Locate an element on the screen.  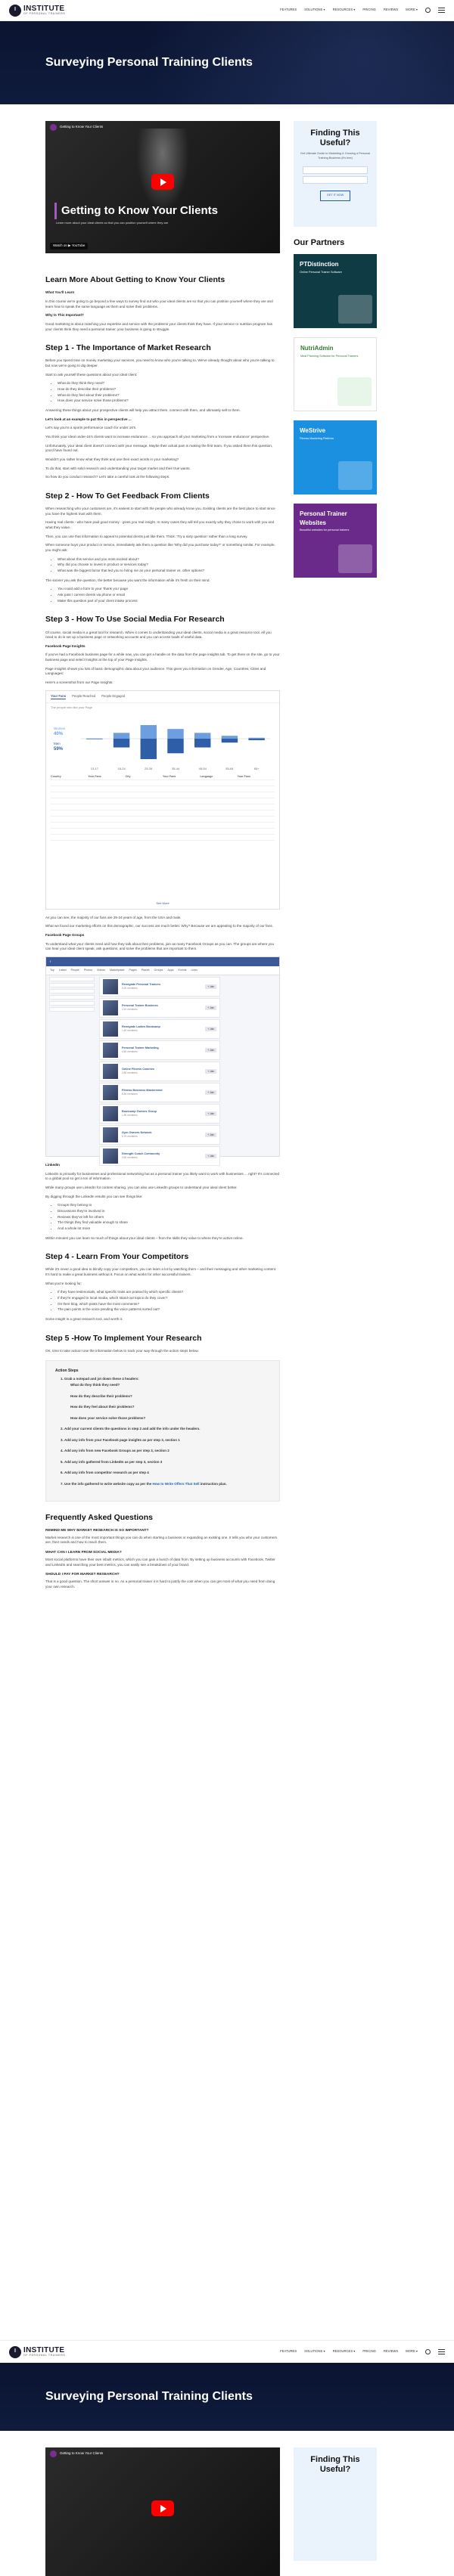
action-steps-title: Action Steps is located at coordinates (162, 1371).